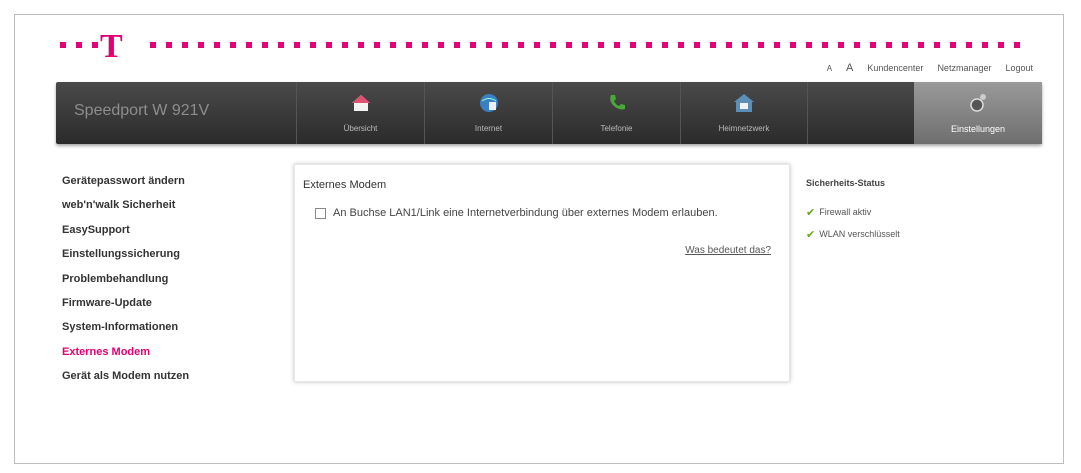 This screenshot has width=1081, height=473. Describe the element at coordinates (978, 113) in the screenshot. I see `nav-tab-settings: Einstellungen` at that location.